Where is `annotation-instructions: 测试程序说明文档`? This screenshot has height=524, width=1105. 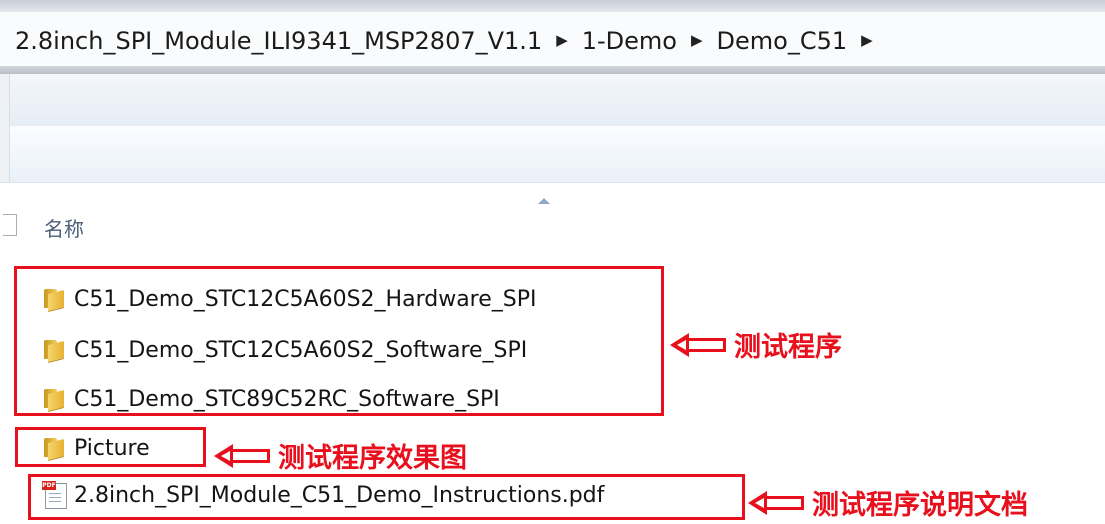 annotation-instructions: 测试程序说明文档 is located at coordinates (888, 502).